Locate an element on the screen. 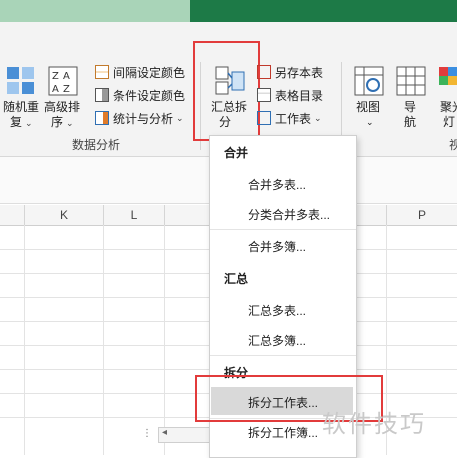 The width and height of the screenshot is (457, 458). worksheet-button: 工作表 ⌄ is located at coordinates (289, 118).